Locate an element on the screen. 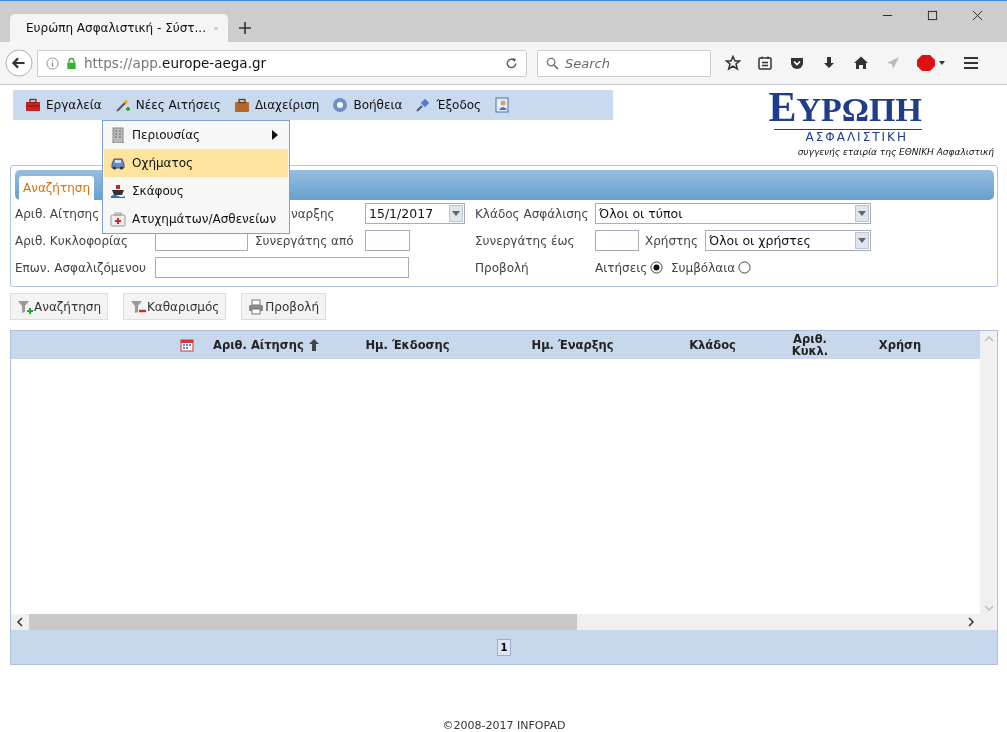 The width and height of the screenshot is (1007, 732). field-label: Συνεργάτης από is located at coordinates (304, 240).